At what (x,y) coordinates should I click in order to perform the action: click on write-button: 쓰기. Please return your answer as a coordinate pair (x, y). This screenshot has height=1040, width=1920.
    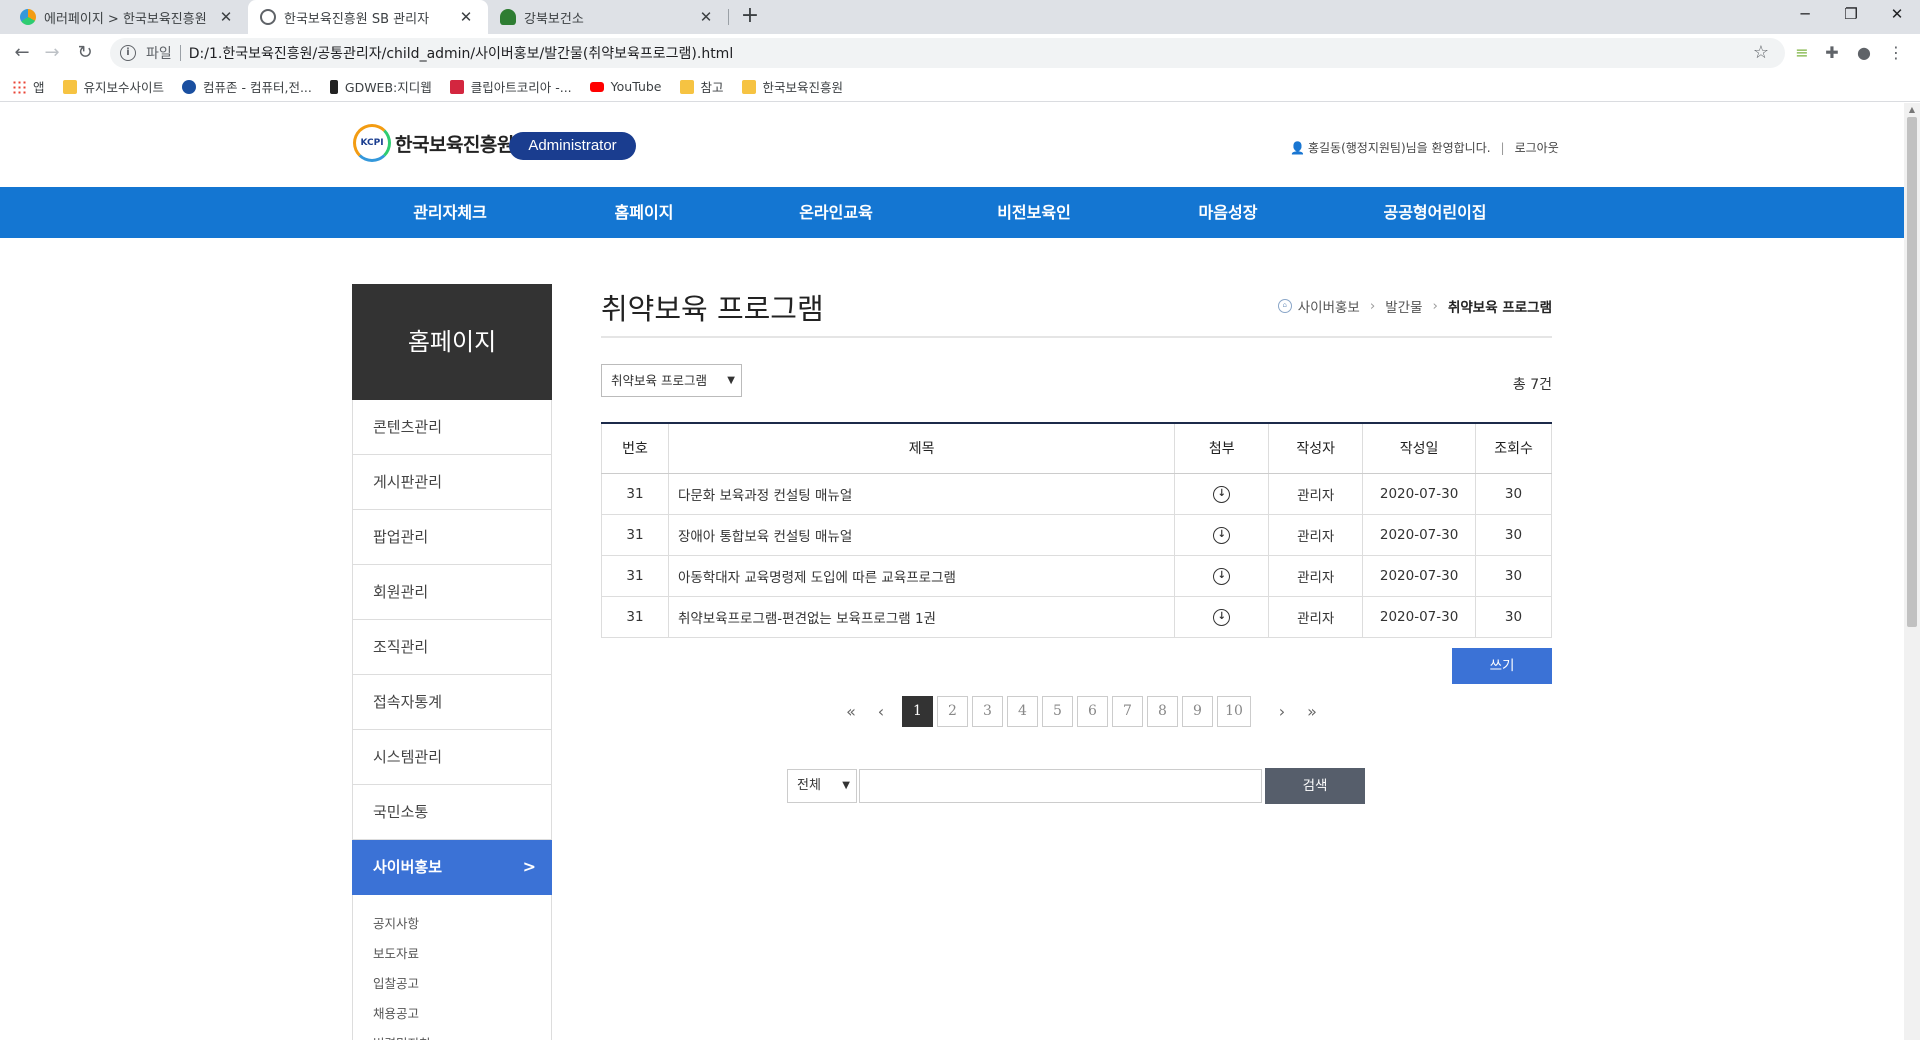
    Looking at the image, I should click on (1502, 665).